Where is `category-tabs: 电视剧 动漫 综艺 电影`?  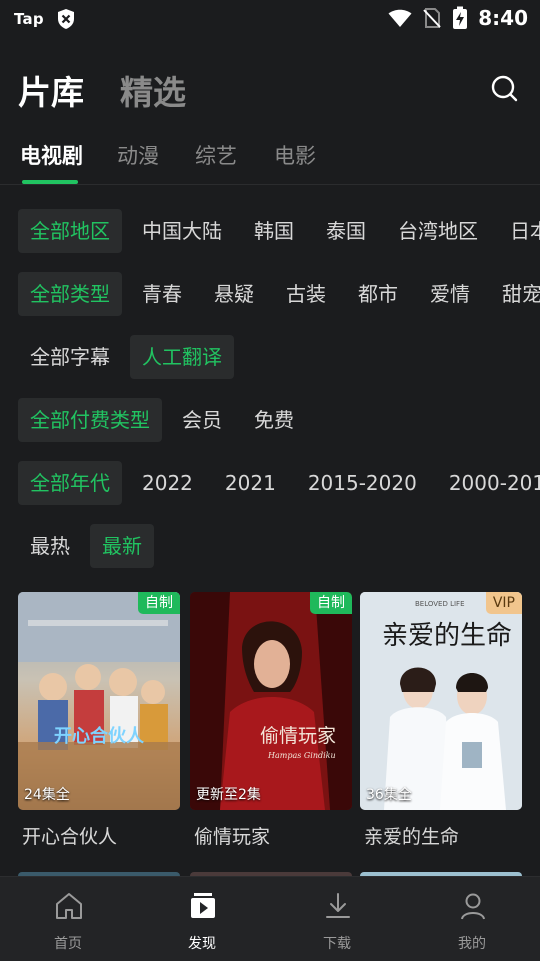
category-tabs: 电视剧 动漫 综艺 电影 is located at coordinates (270, 158).